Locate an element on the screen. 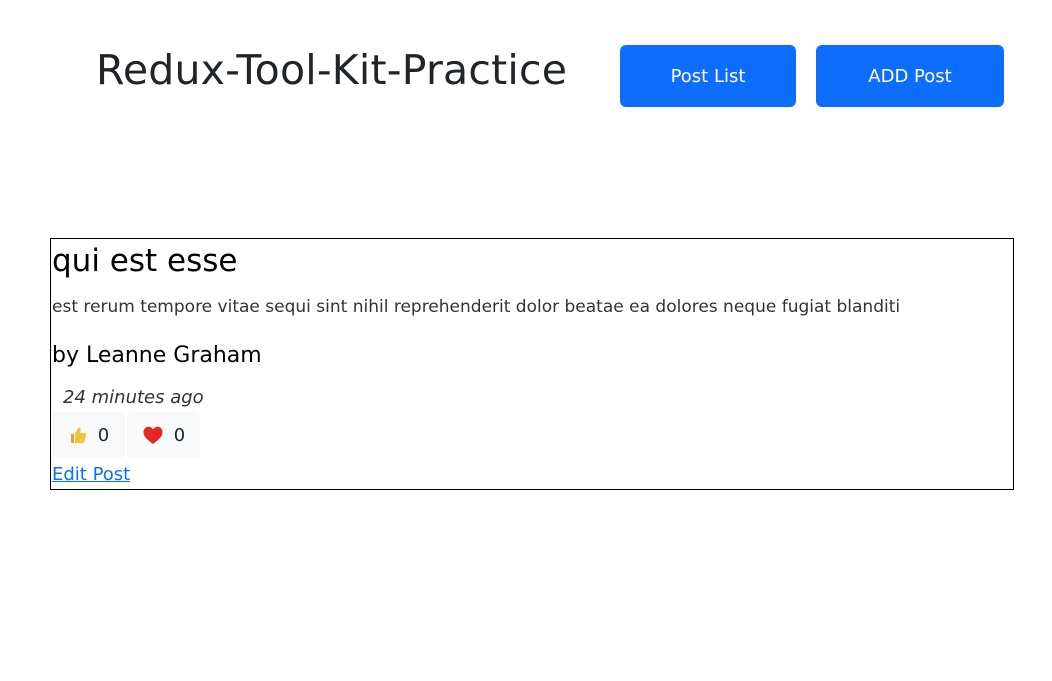  app-title: Redux-Tool-Kit-Practice is located at coordinates (332, 70).